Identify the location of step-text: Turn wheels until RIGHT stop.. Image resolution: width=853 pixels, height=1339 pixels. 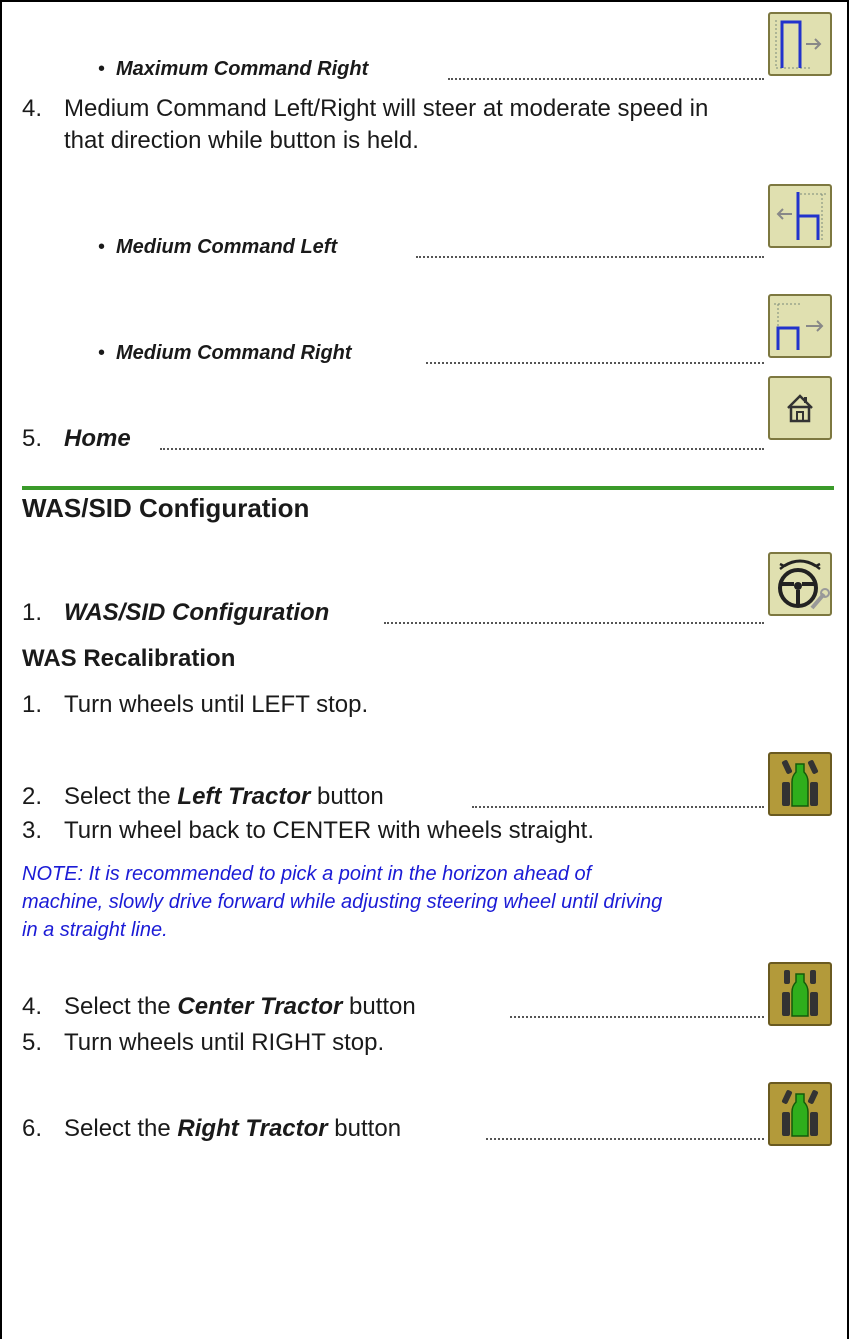
(224, 1042).